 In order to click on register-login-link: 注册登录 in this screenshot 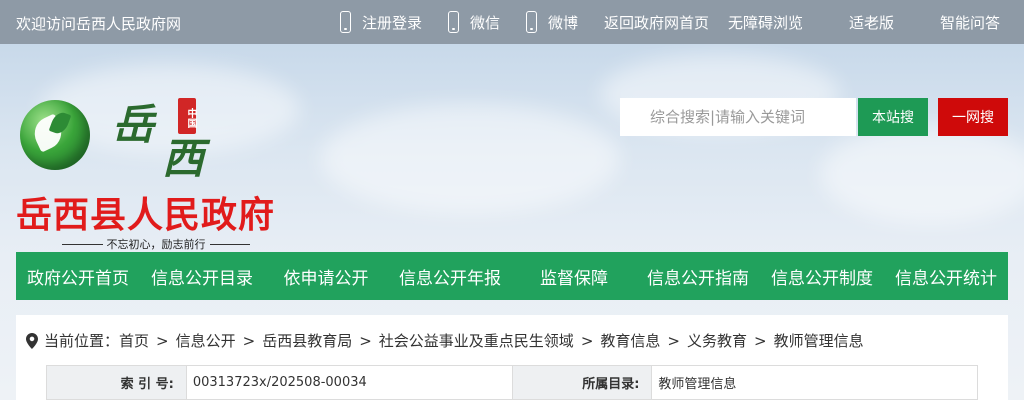, I will do `click(381, 22)`.